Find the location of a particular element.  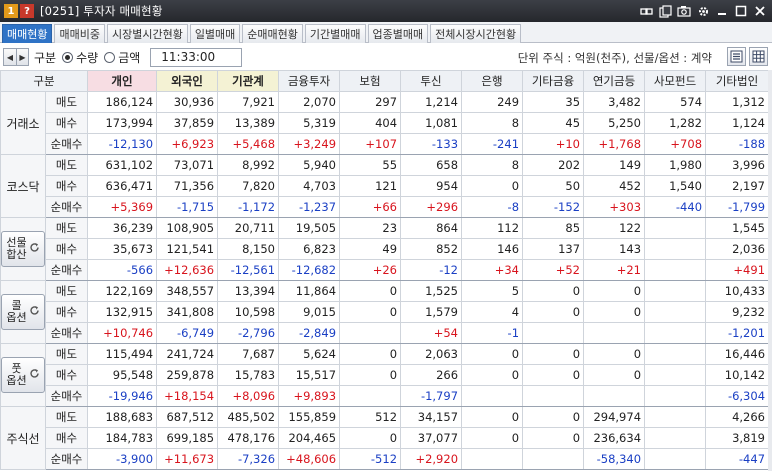

tab-period-trade: 기간별매매 is located at coordinates (335, 33).